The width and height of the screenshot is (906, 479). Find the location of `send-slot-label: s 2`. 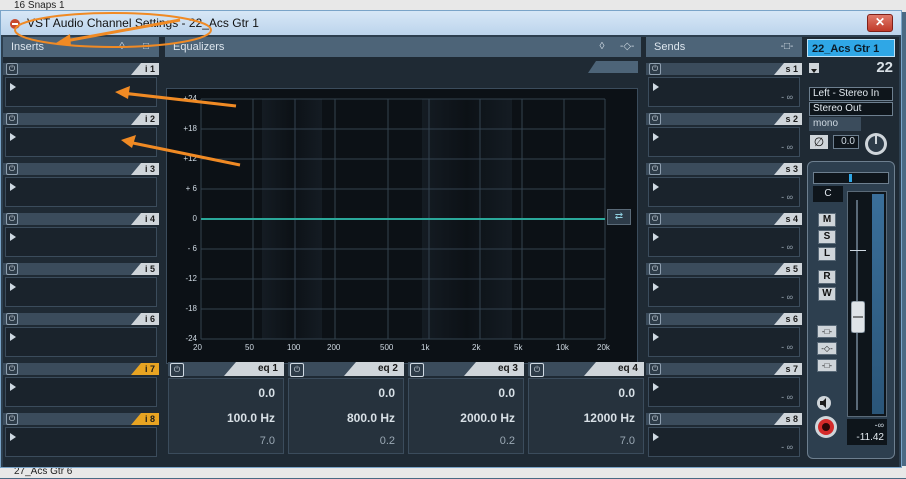

send-slot-label: s 2 is located at coordinates (788, 119).